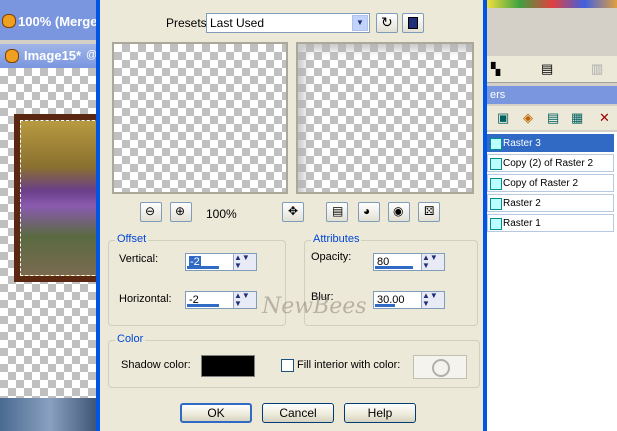 Image resolution: width=617 pixels, height=431 pixels. I want to click on source-preview, so click(200, 118).